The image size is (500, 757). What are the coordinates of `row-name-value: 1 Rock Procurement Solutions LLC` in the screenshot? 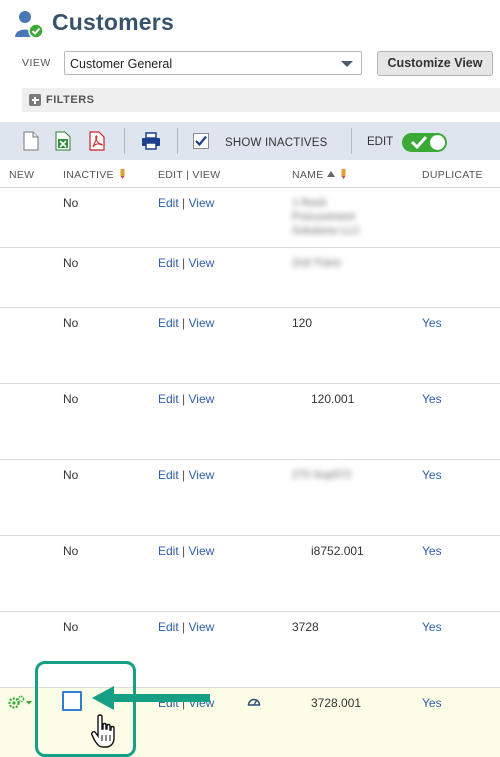 It's located at (326, 217).